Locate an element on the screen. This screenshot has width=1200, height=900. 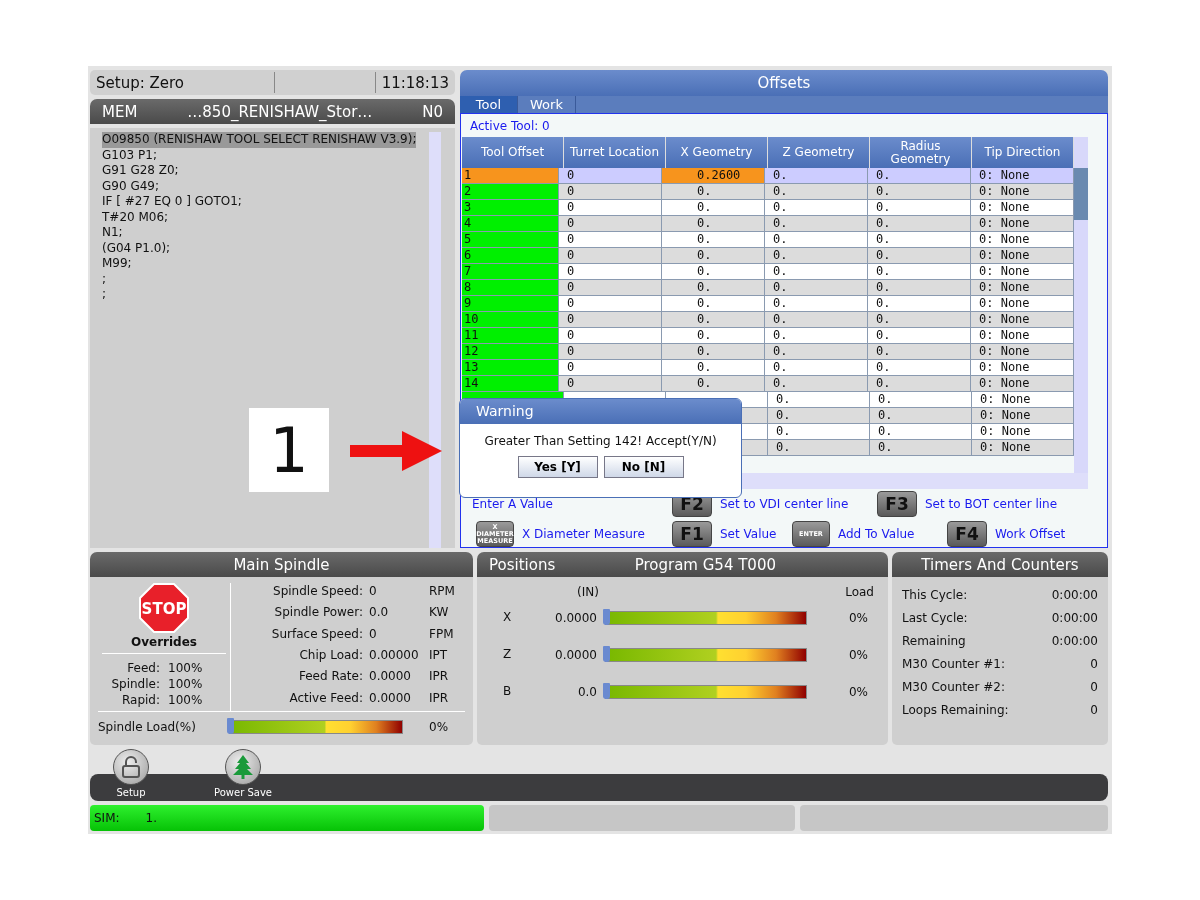
code-line: G90 G49; is located at coordinates (130, 186).